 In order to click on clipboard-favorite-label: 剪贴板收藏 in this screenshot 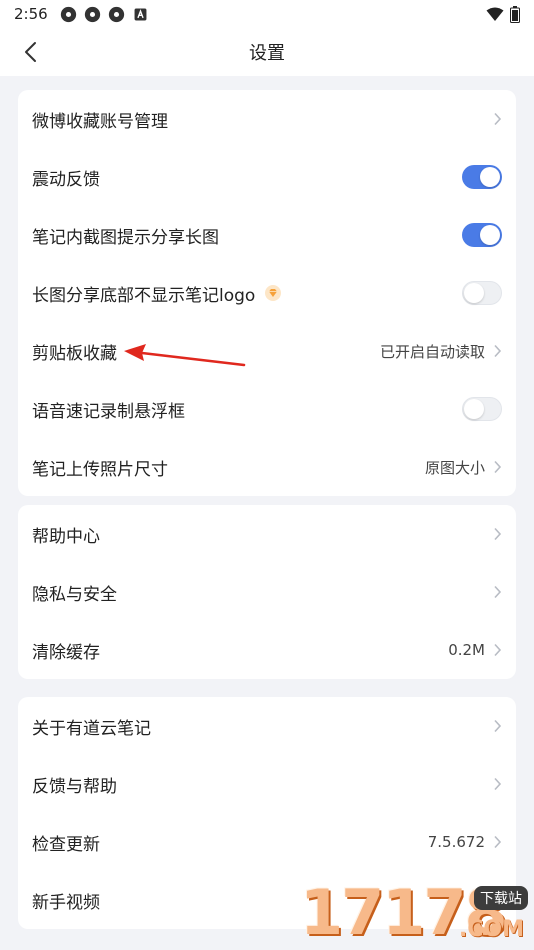, I will do `click(74, 353)`.